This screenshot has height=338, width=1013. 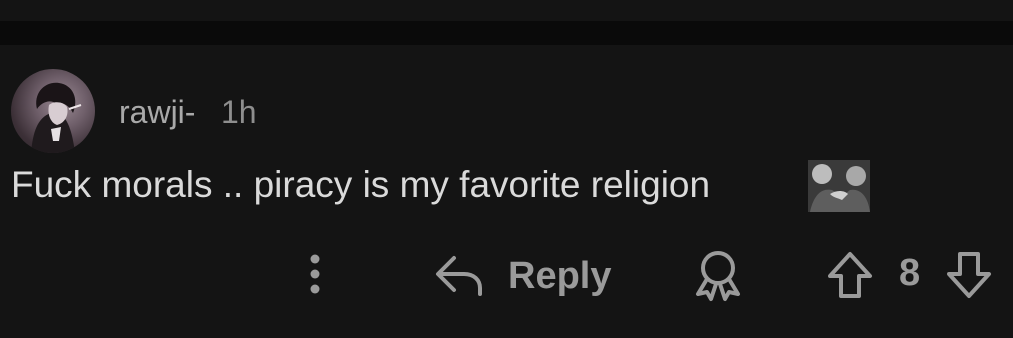 I want to click on vertical-dots-icon, so click(x=315, y=274).